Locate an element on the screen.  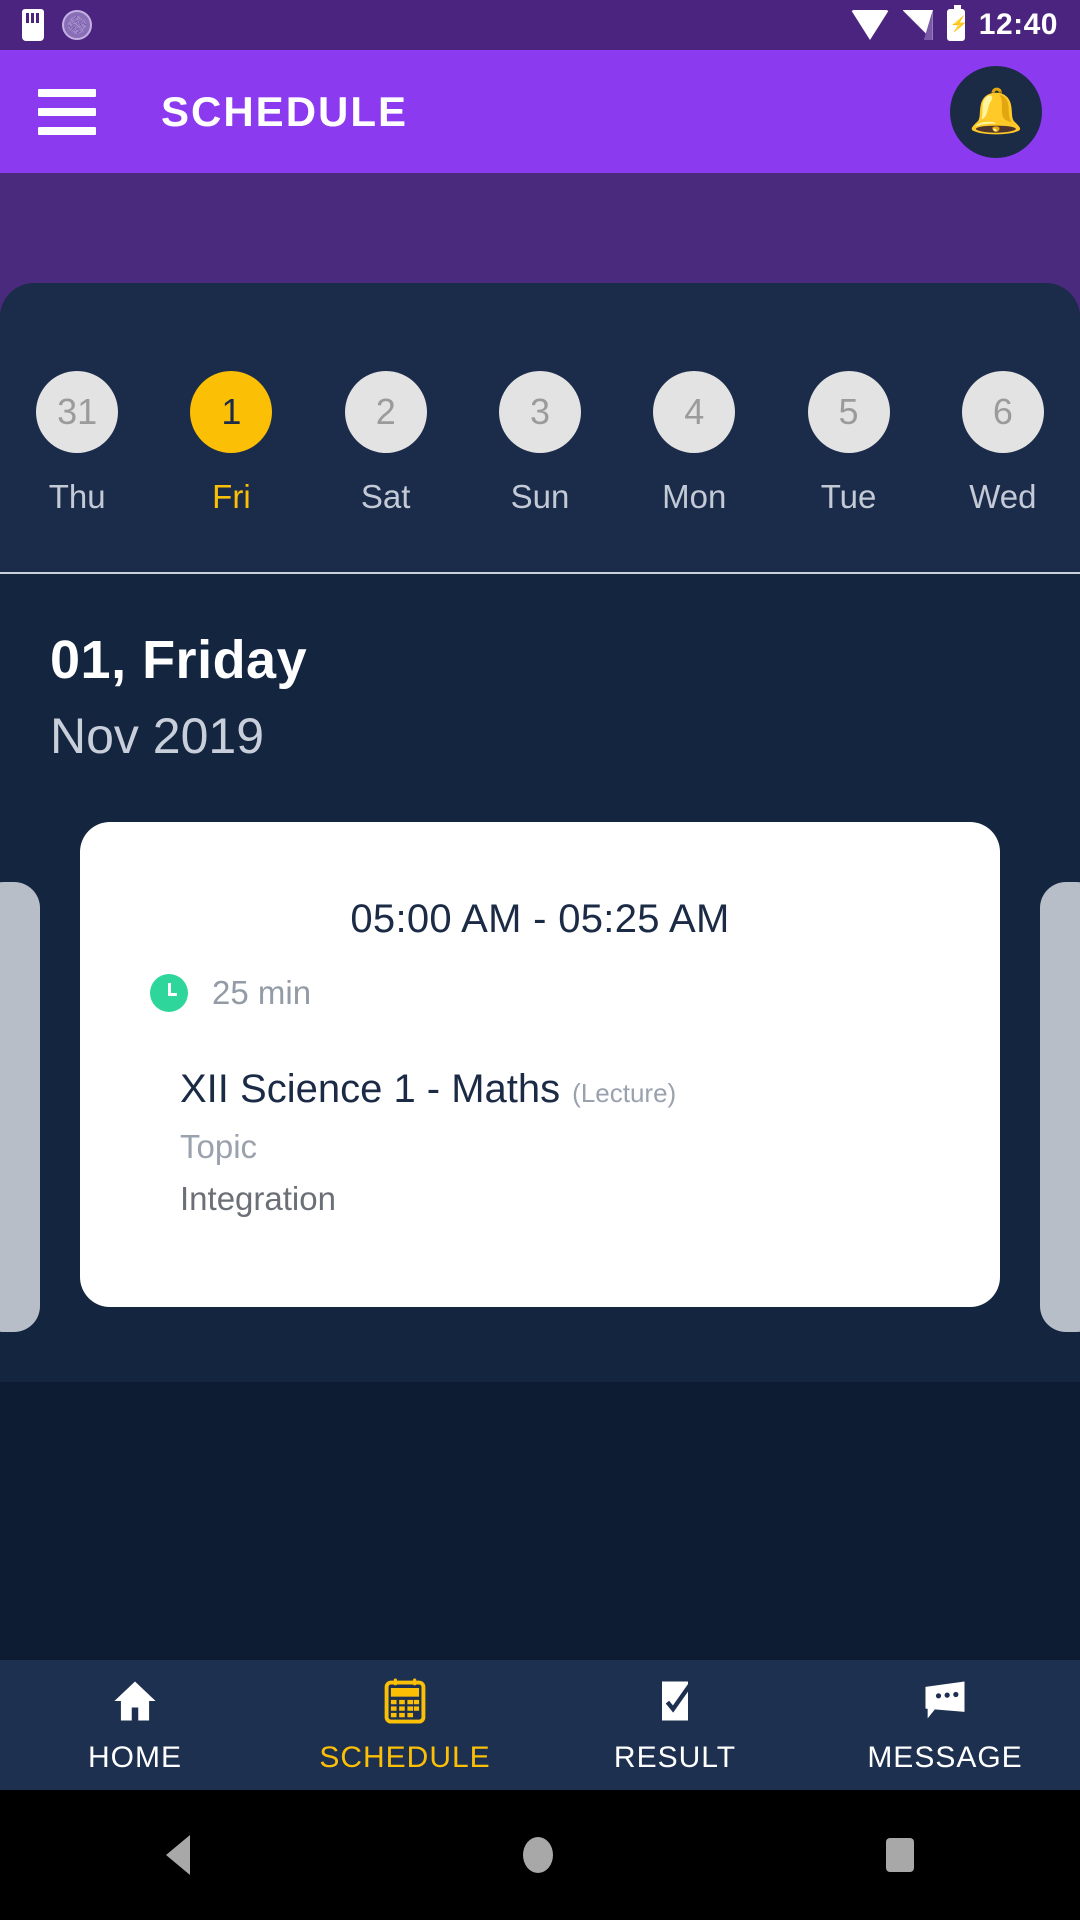
previous-card-peek is located at coordinates (20, 1107).